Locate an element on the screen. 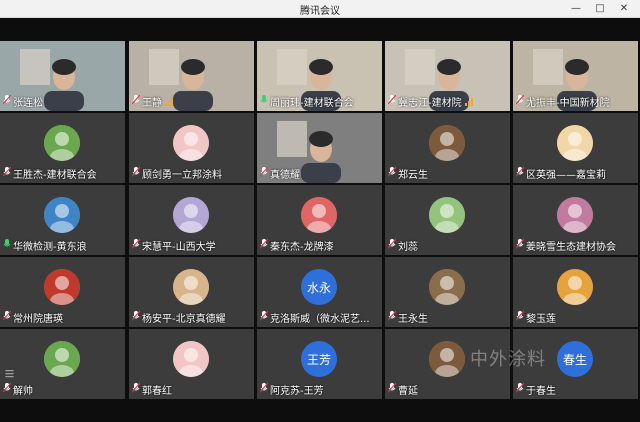 This screenshot has height=422, width=640. participant-name: 区英强——嘉宝莉 is located at coordinates (560, 173).